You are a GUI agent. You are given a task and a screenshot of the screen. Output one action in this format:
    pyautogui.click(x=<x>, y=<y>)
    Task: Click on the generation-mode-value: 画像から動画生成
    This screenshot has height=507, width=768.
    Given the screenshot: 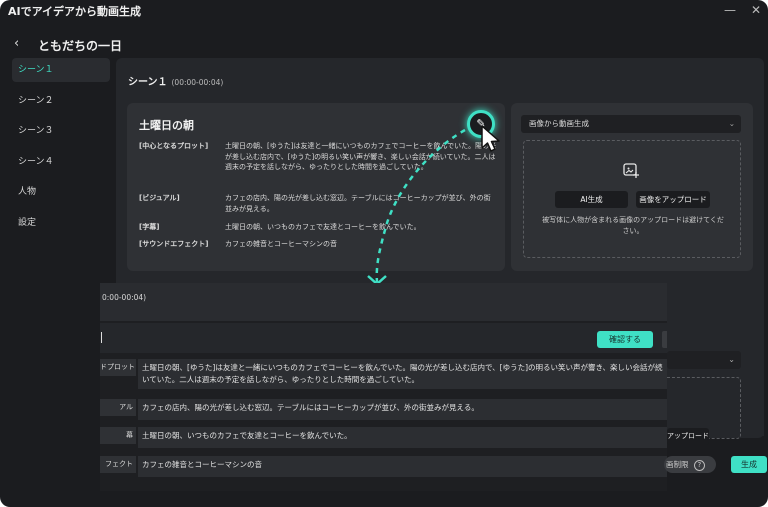 What is the action you would take?
    pyautogui.click(x=559, y=123)
    